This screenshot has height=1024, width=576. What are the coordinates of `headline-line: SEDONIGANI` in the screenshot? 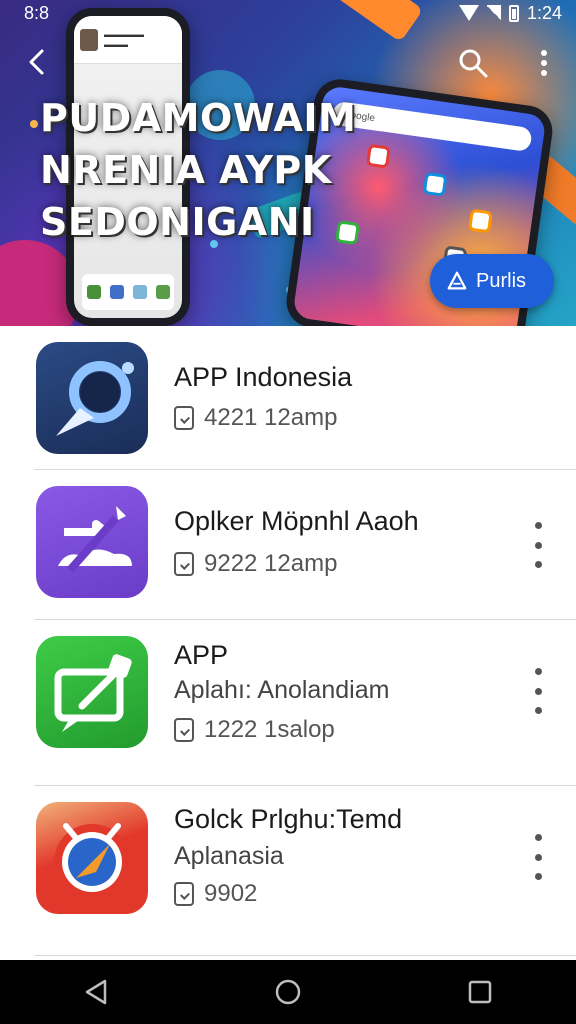 It's located at (177, 222).